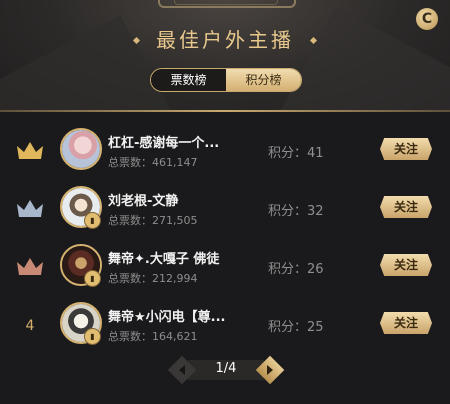 The image size is (450, 404). Describe the element at coordinates (270, 370) in the screenshot. I see `chevron-right-icon` at that location.